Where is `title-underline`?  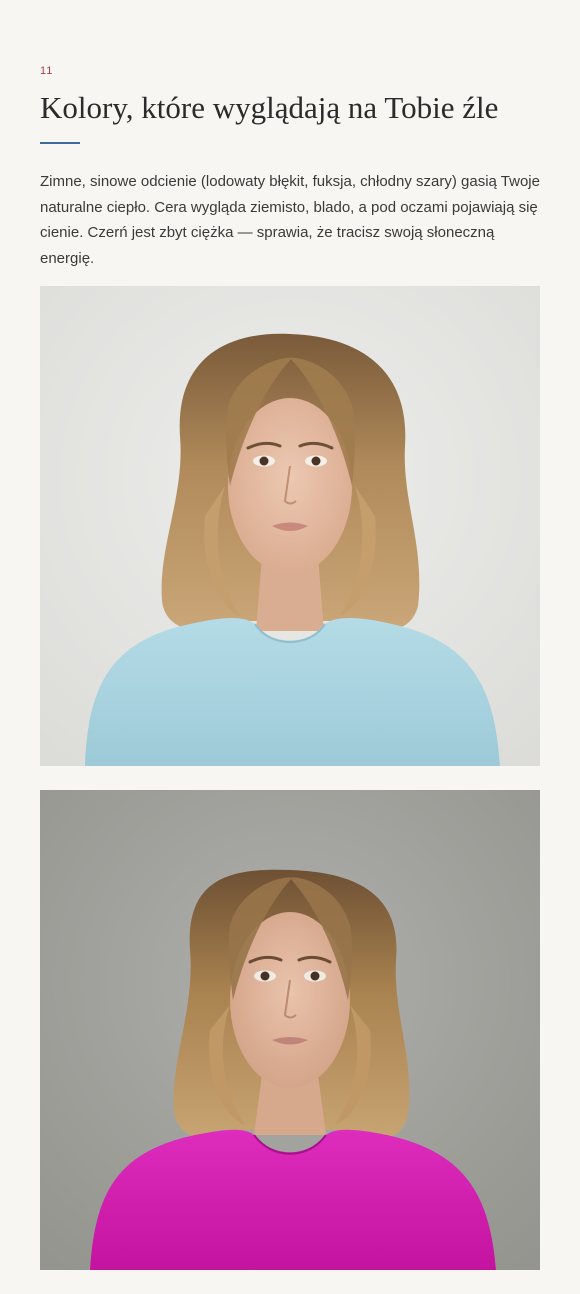 title-underline is located at coordinates (60, 143).